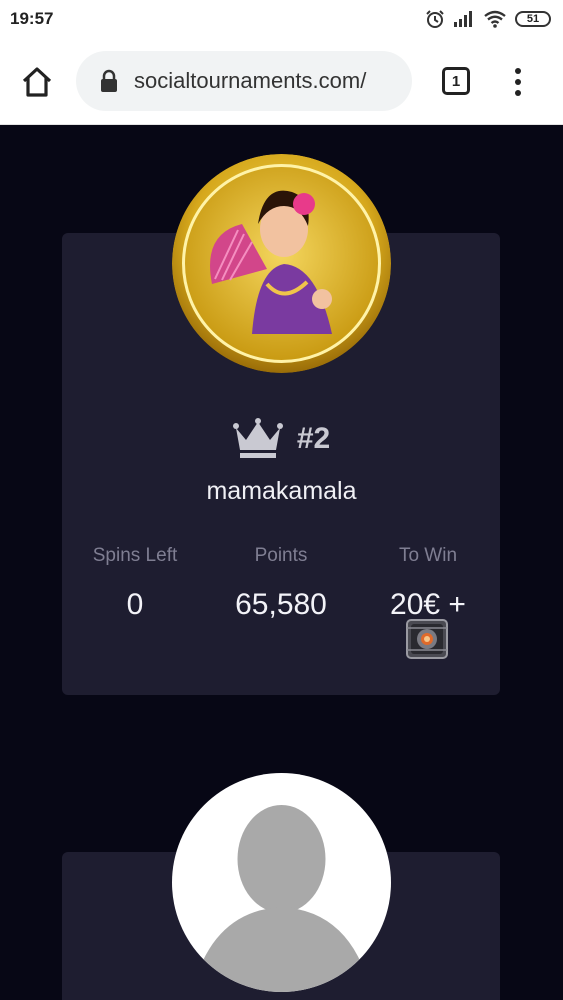  I want to click on points-label: Points, so click(281, 555).